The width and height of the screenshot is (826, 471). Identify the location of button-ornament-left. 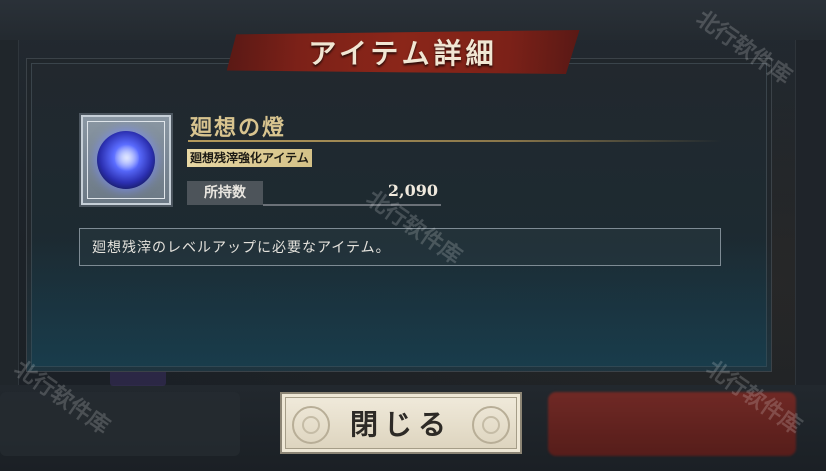
(311, 425).